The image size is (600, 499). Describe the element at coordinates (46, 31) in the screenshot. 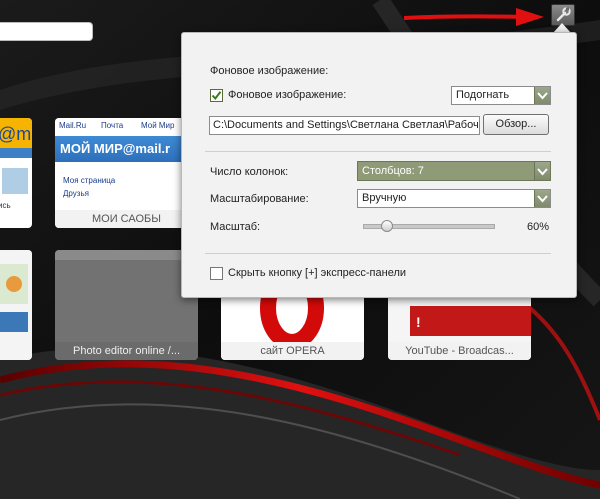

I see `address-field` at that location.